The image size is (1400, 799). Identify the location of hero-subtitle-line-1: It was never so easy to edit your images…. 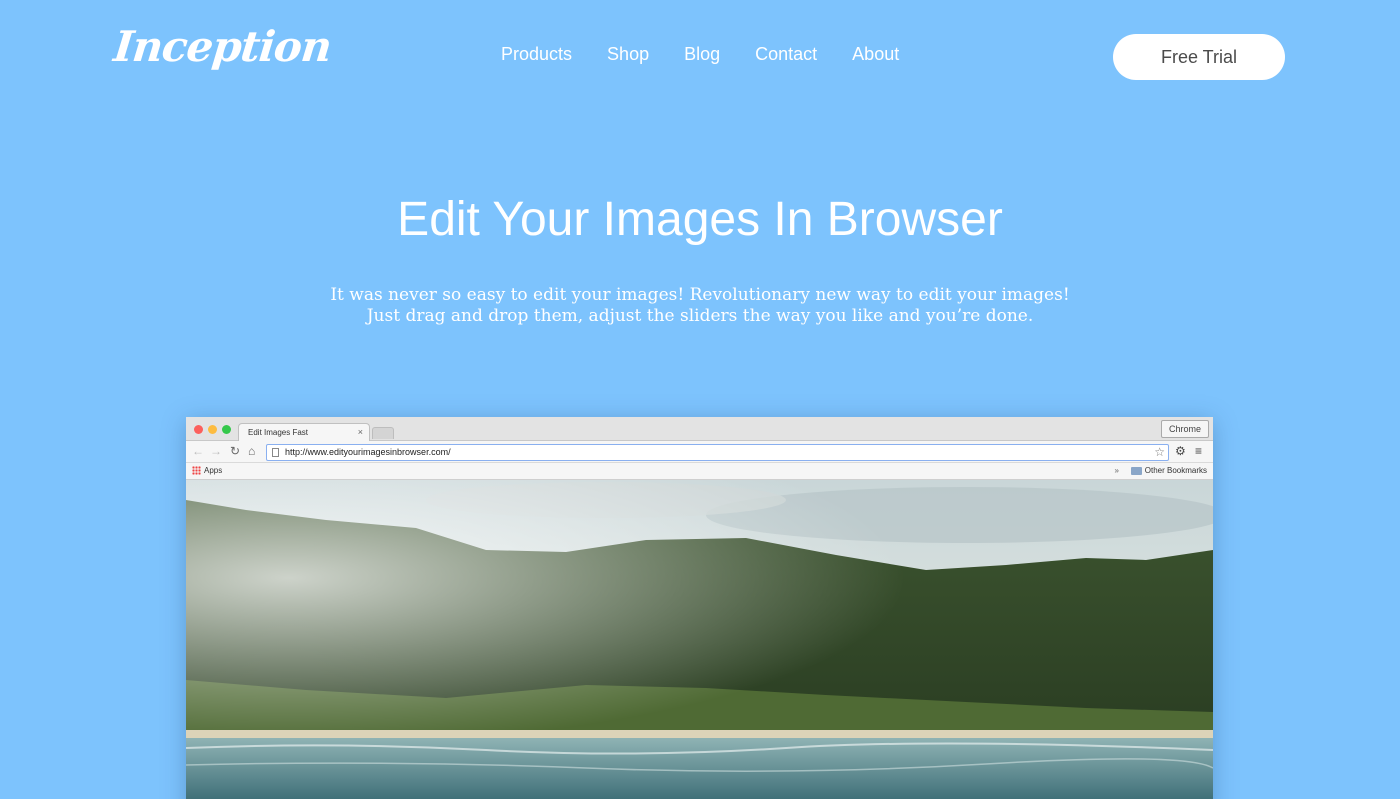
(700, 295).